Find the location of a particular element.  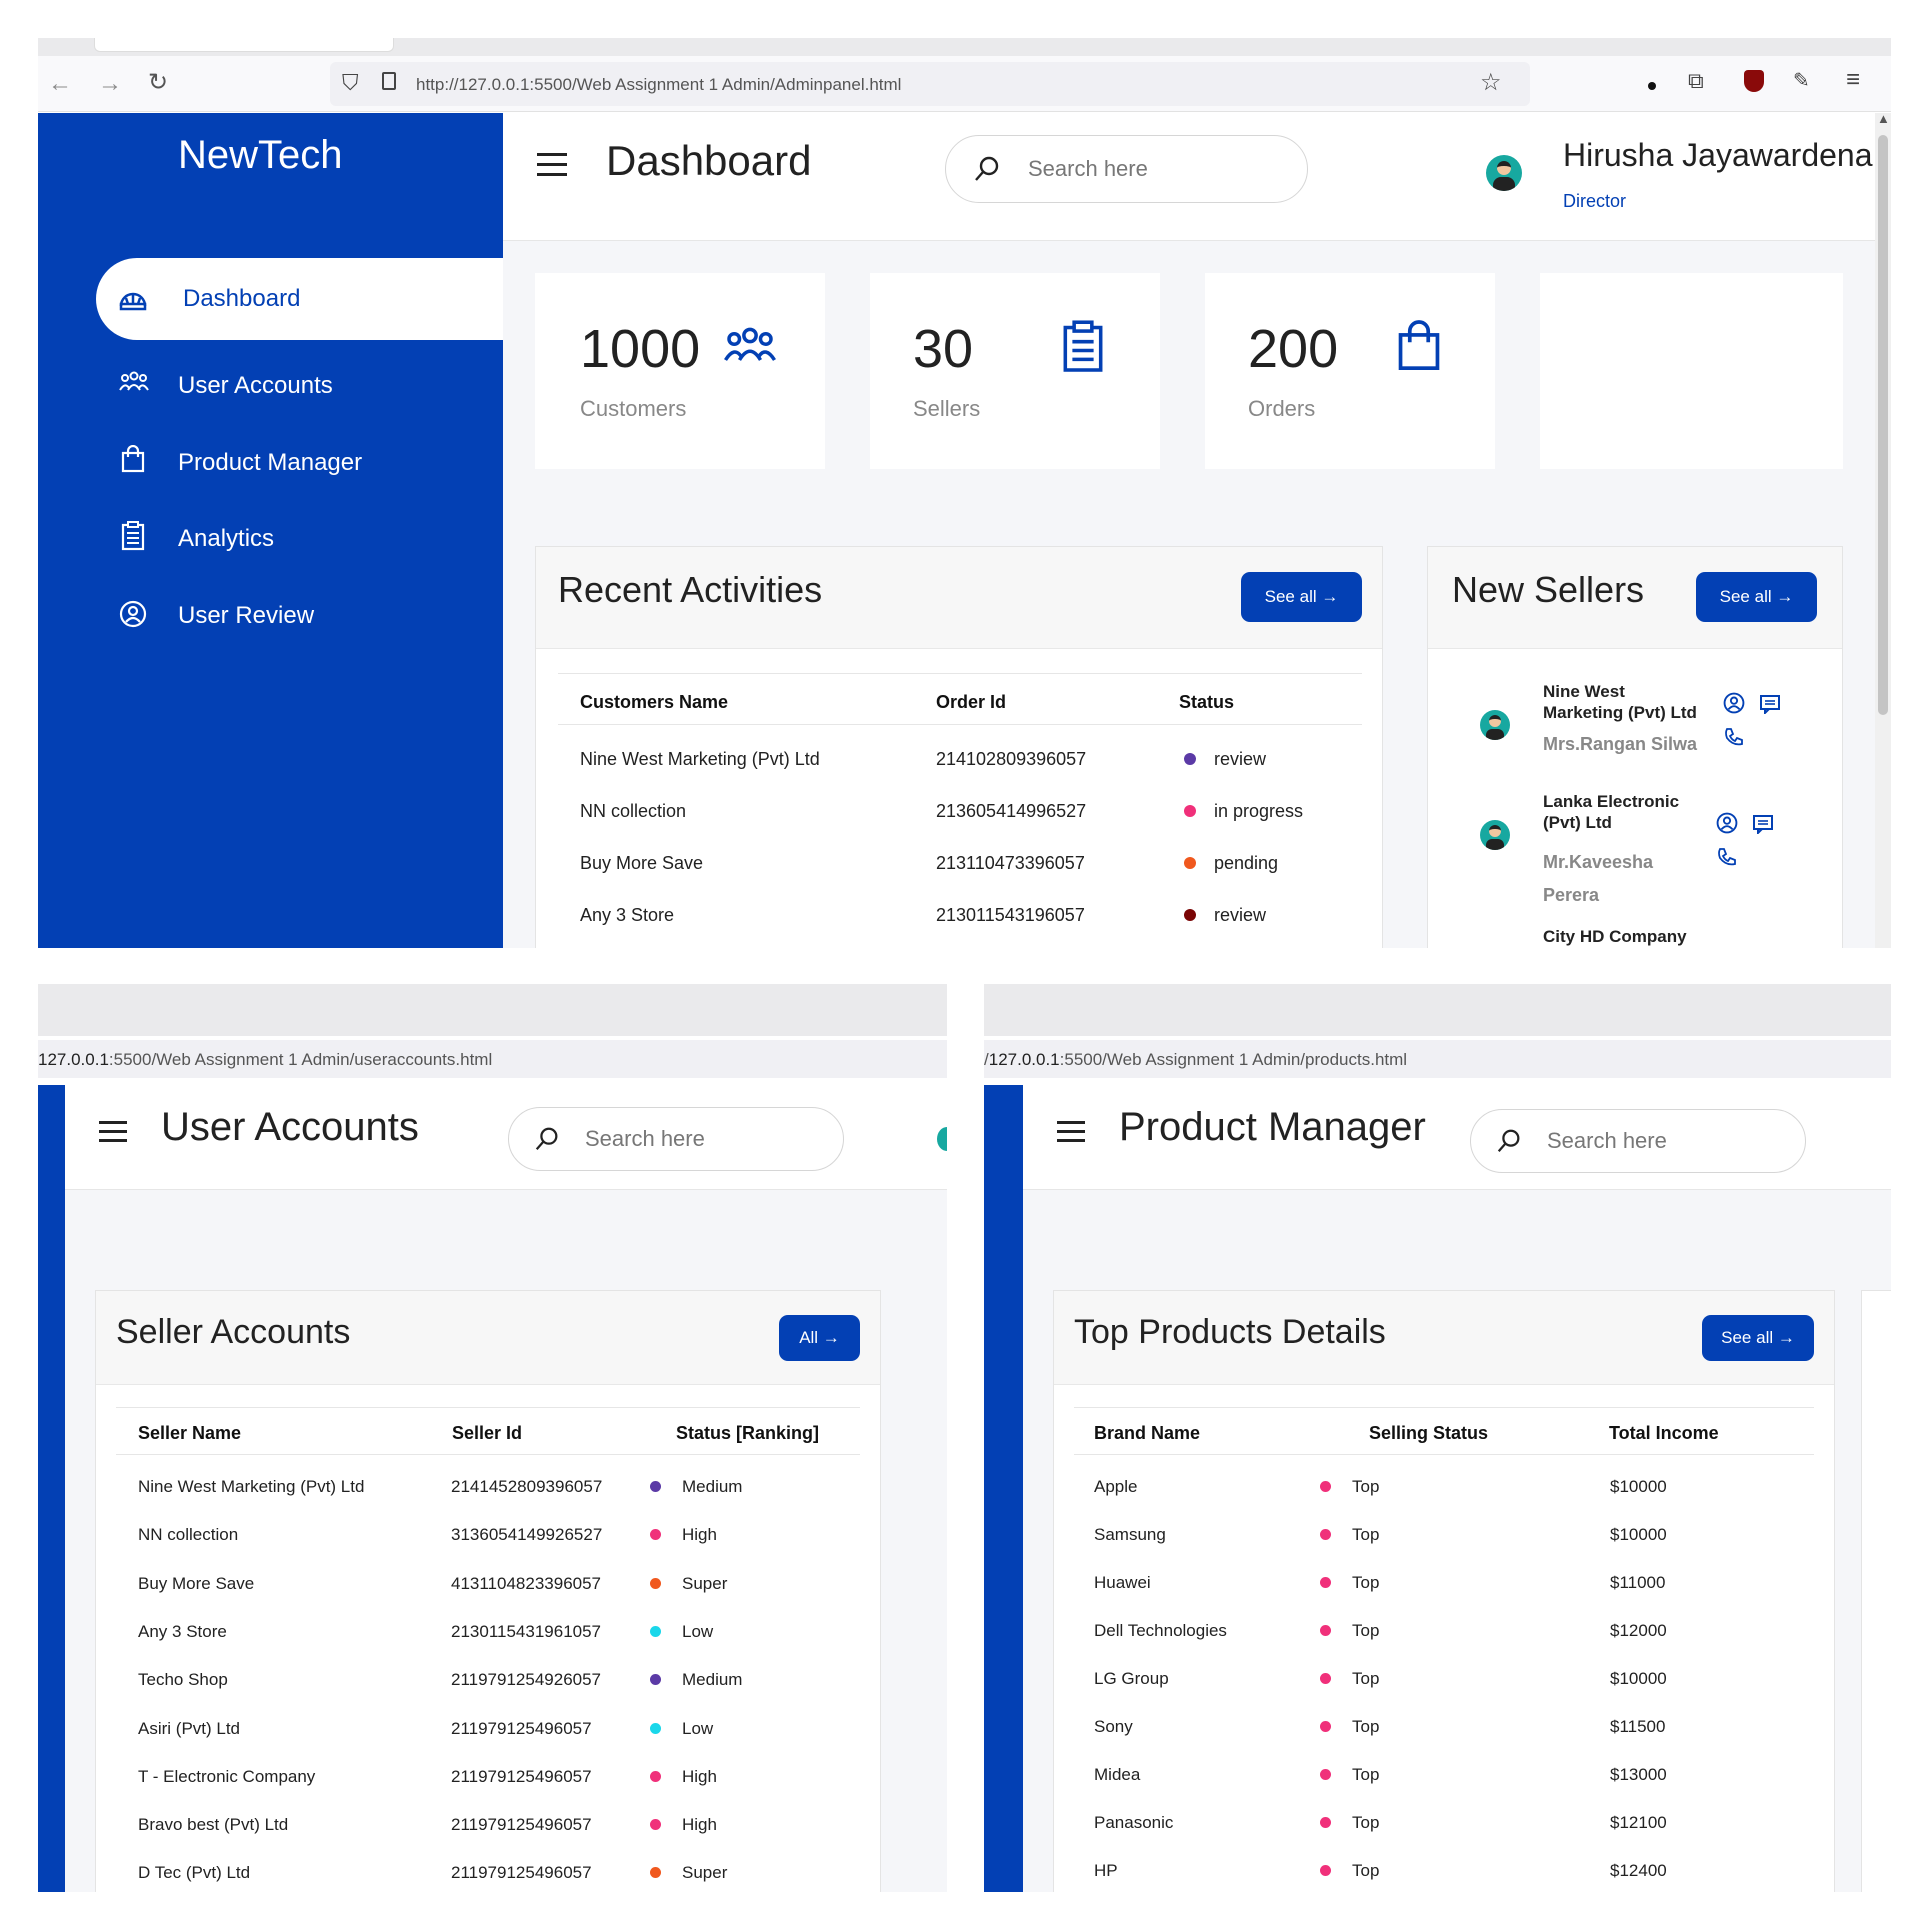

table-row: Asiri (Pvt) Ltd 211979125496057 Low is located at coordinates (488, 1729).